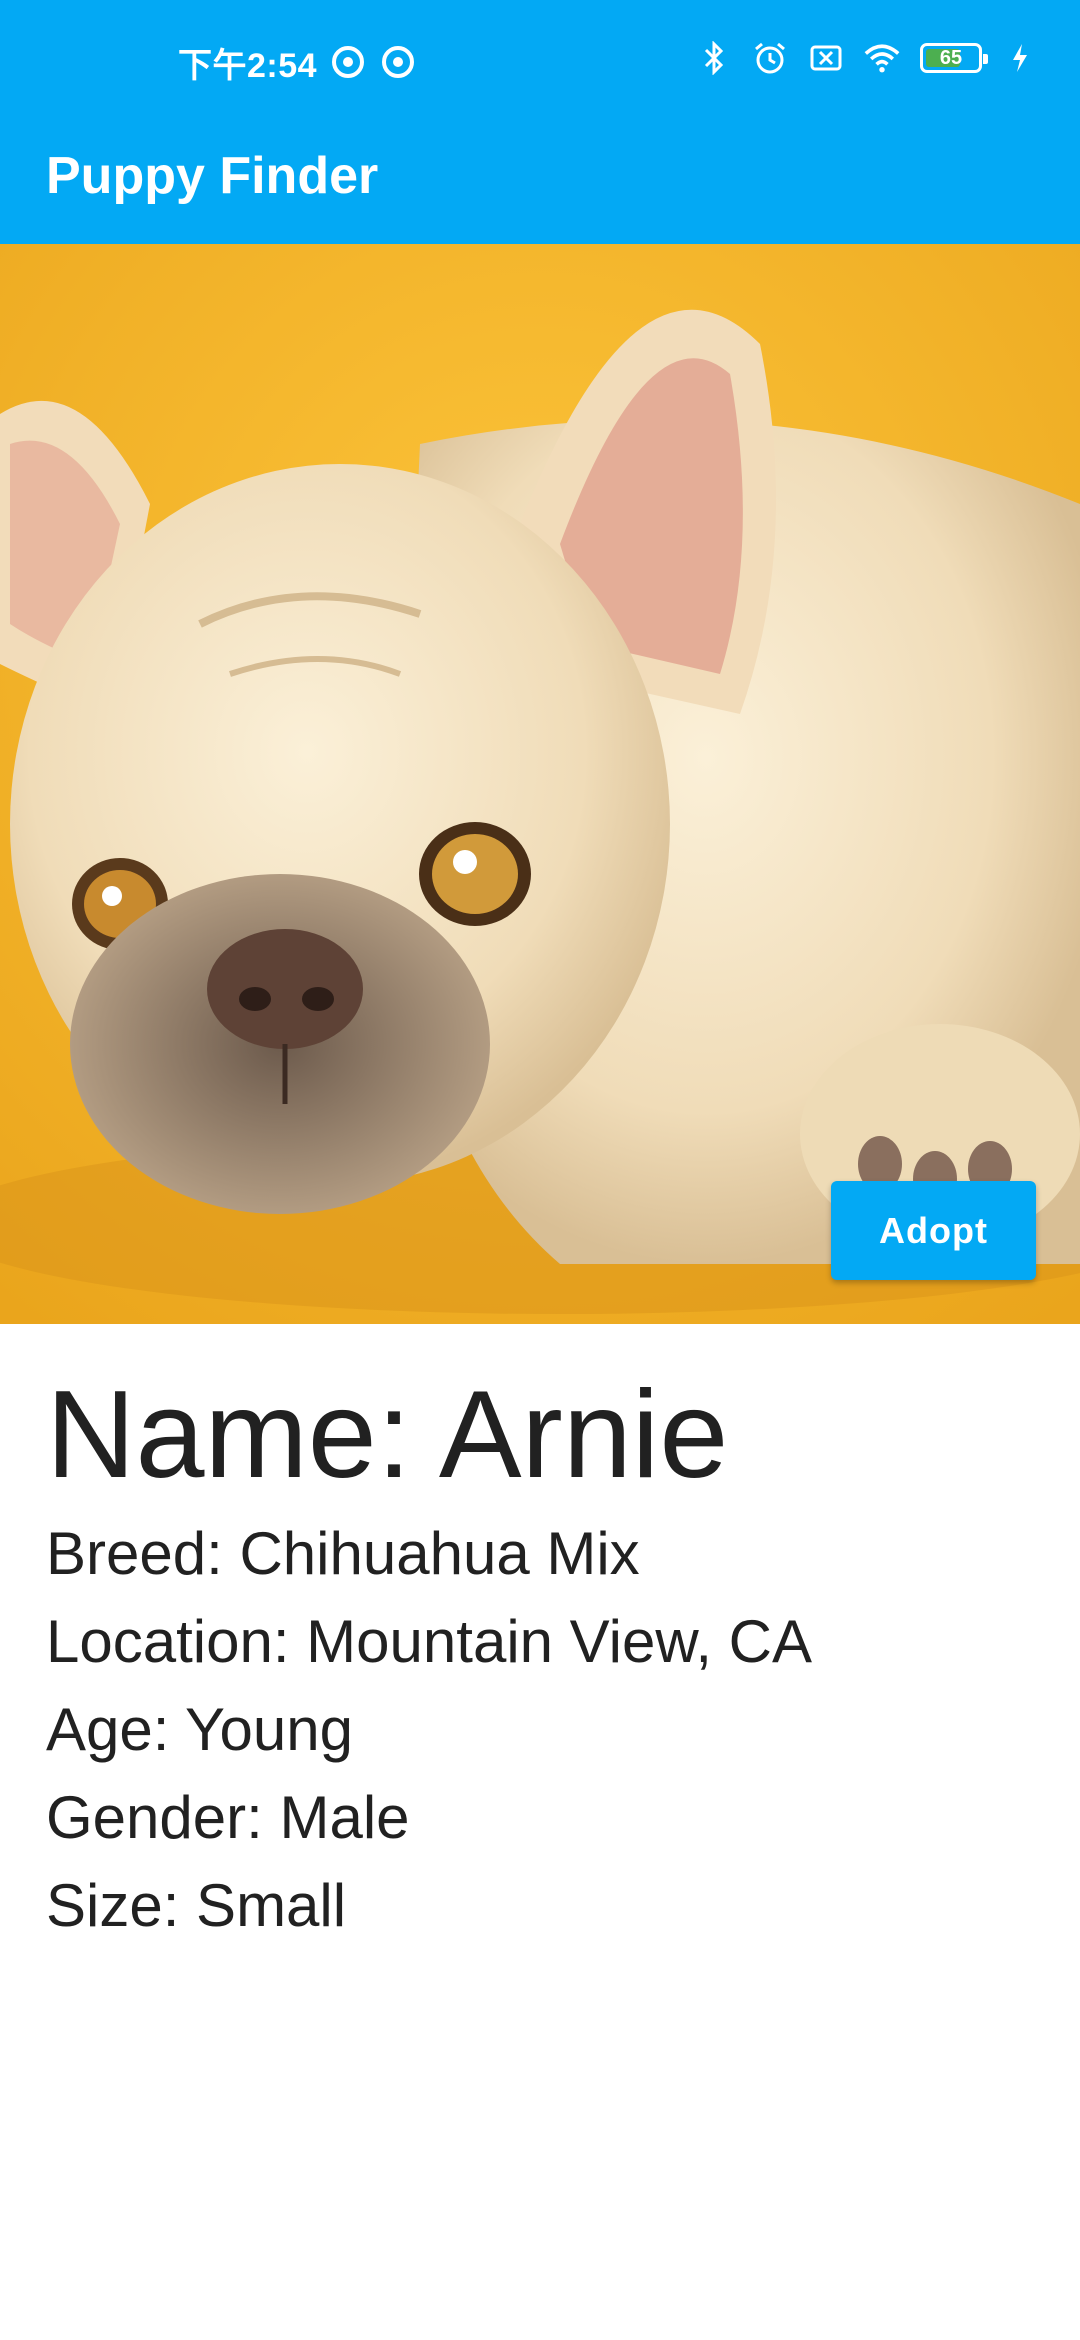 This screenshot has height=2340, width=1080. What do you see at coordinates (714, 58) in the screenshot?
I see `bluetooth-icon` at bounding box center [714, 58].